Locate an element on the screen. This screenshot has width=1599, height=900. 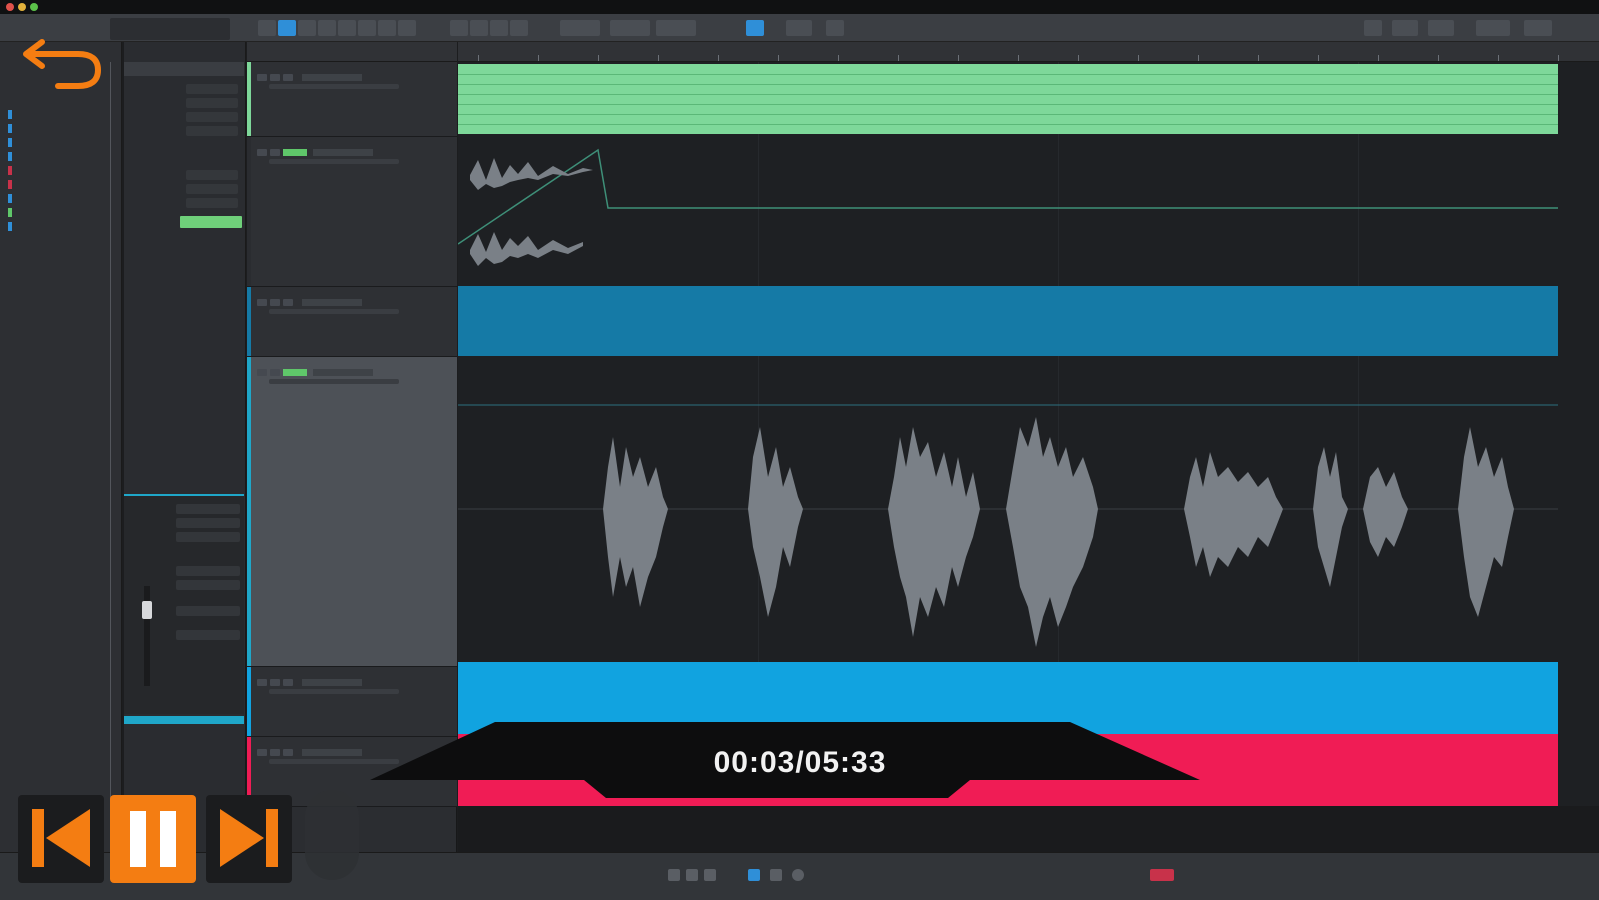
play-button is located at coordinates (776, 875).